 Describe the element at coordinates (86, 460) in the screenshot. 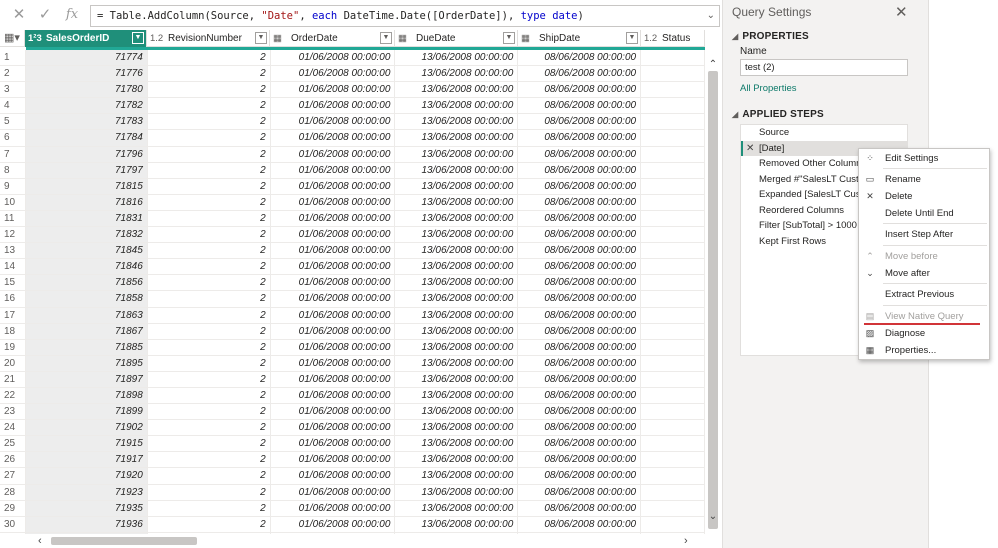

I see `table-cell: 71917` at that location.